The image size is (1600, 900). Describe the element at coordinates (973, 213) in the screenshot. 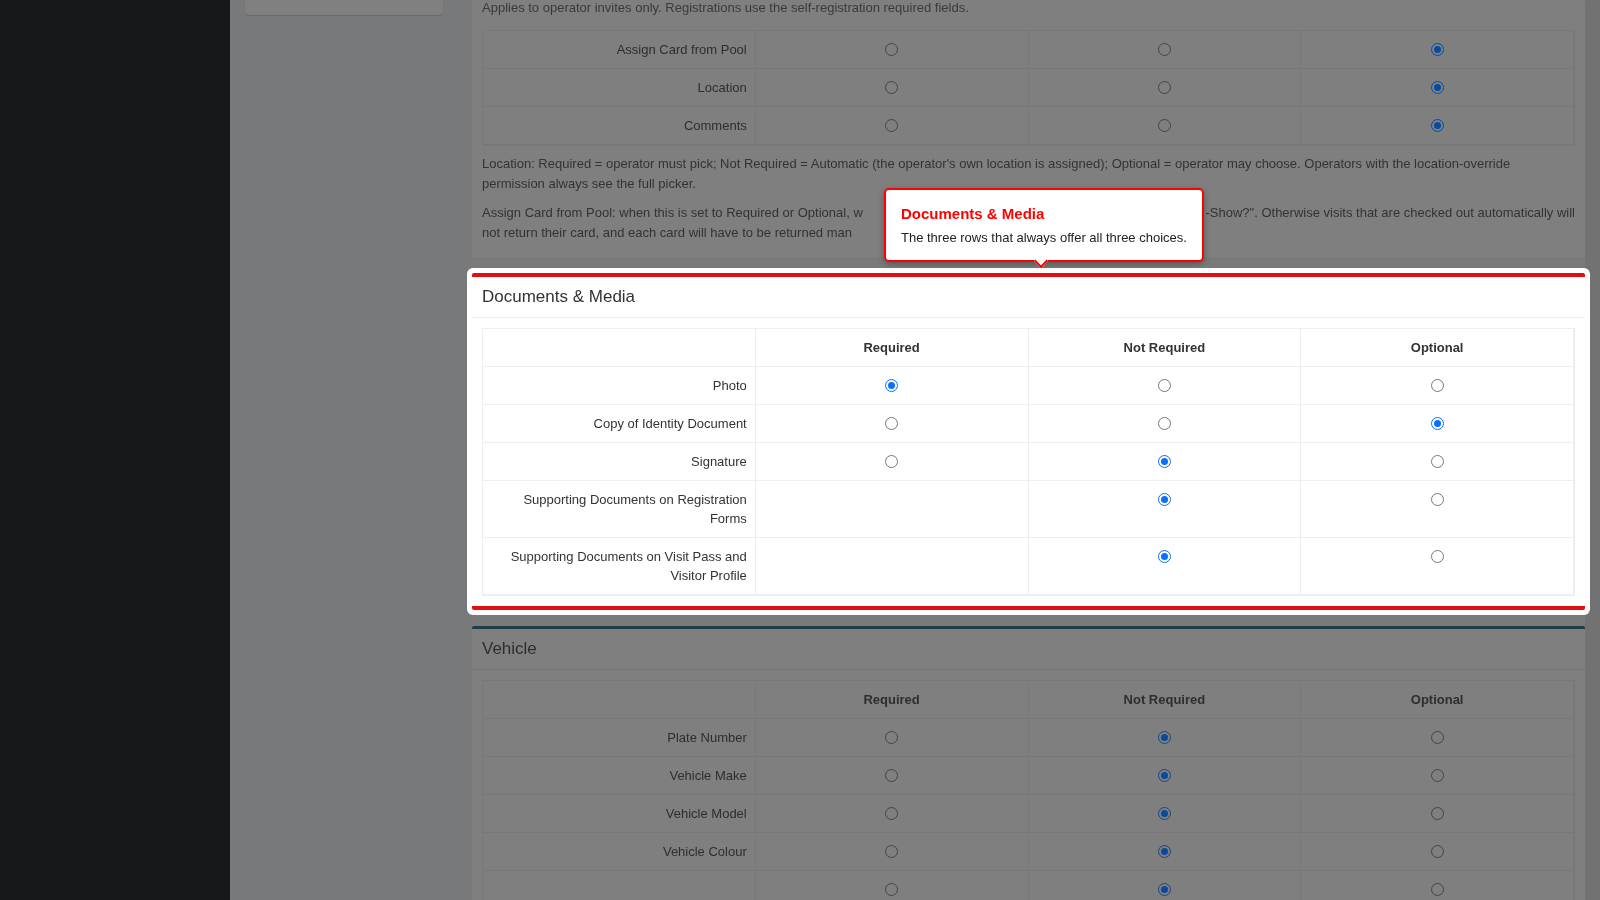

I see `tooltip-title: Documents & Media` at that location.